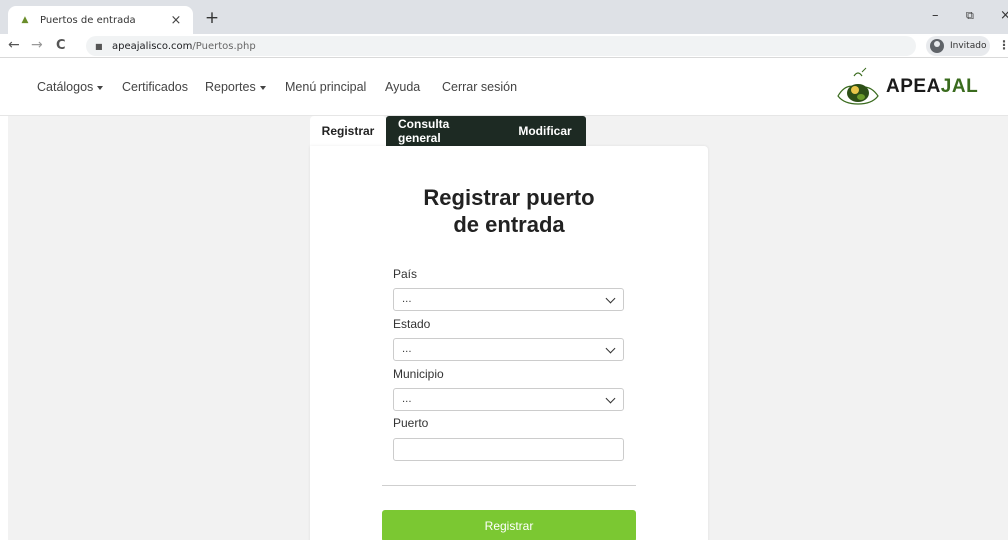 The width and height of the screenshot is (1008, 540). What do you see at coordinates (4, 328) in the screenshot?
I see `left-margin-strip` at bounding box center [4, 328].